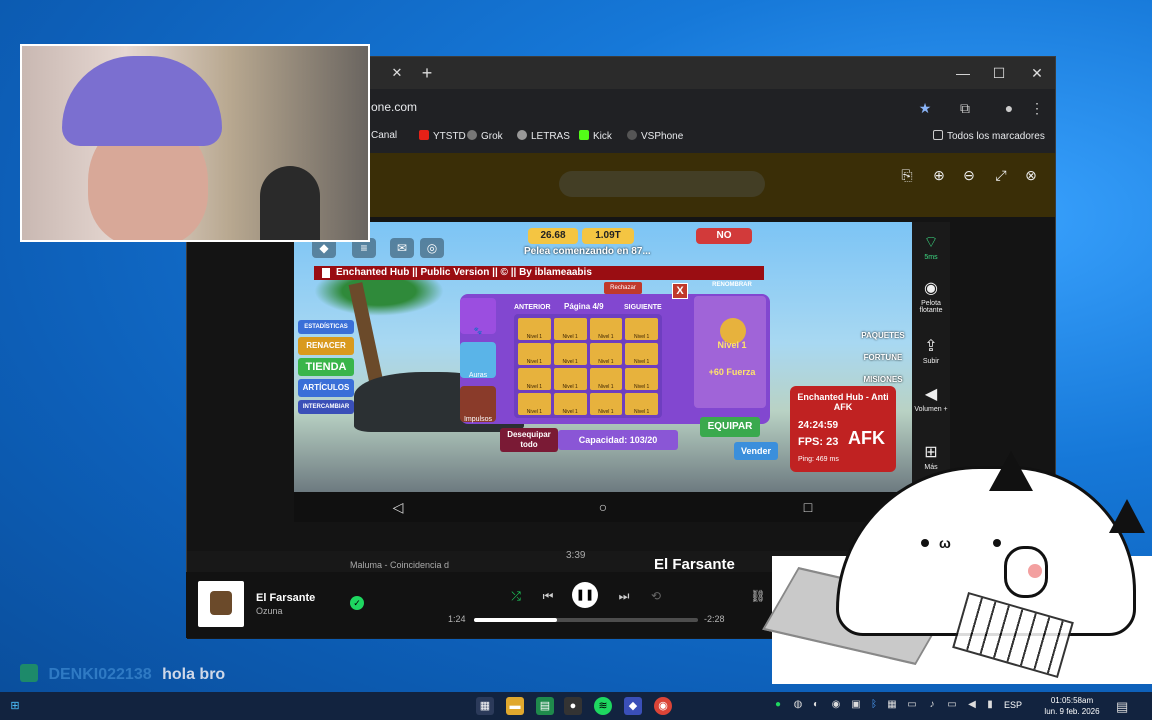  Describe the element at coordinates (656, 596) in the screenshot. I see `repeat-icon: ⟲` at that location.